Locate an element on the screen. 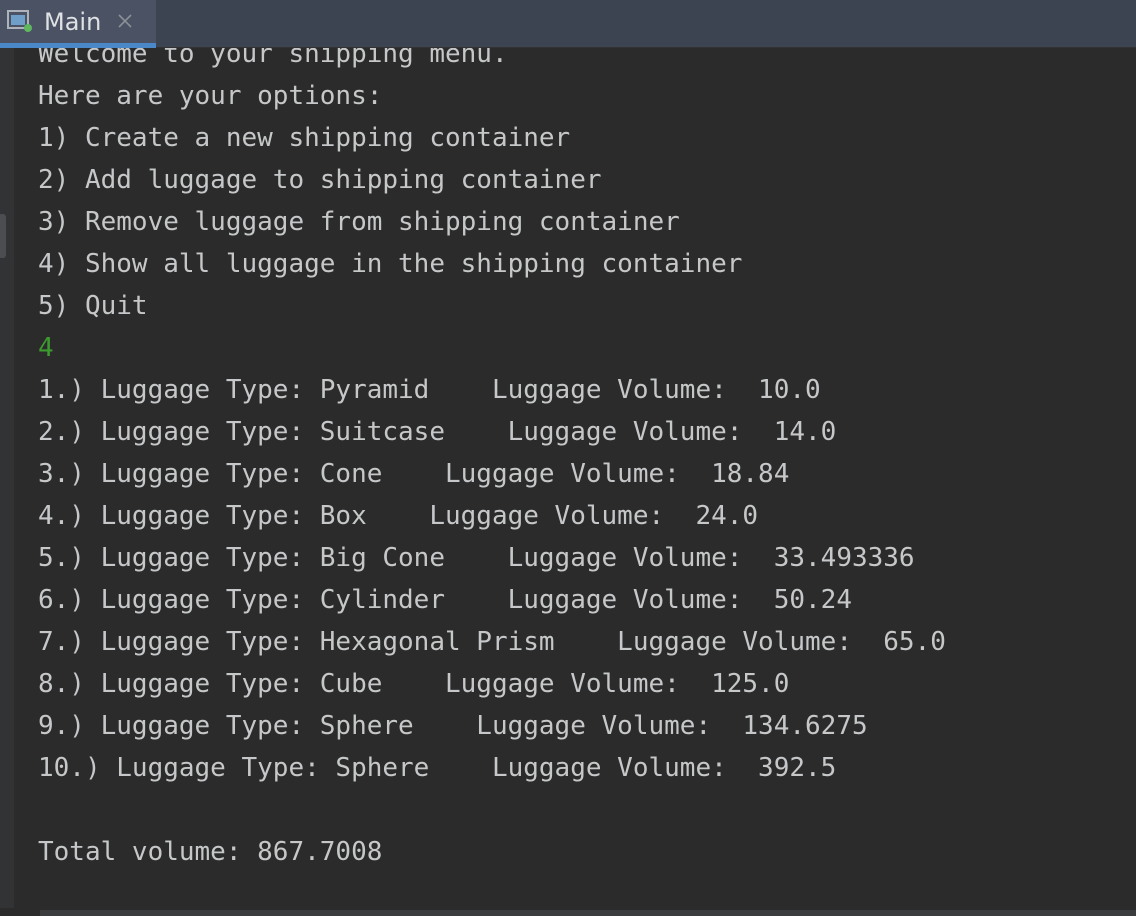 The width and height of the screenshot is (1136, 916). tab-main: Main is located at coordinates (78, 24).